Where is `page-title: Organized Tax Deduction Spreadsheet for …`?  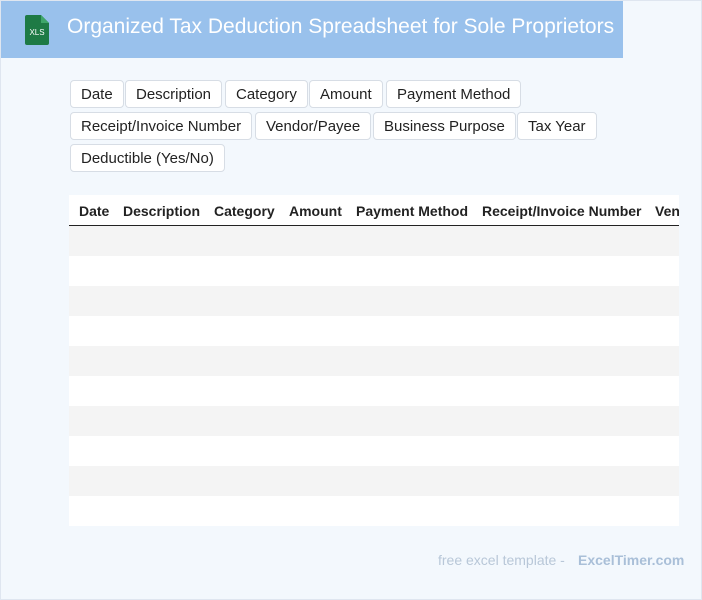 page-title: Organized Tax Deduction Spreadsheet for … is located at coordinates (341, 26).